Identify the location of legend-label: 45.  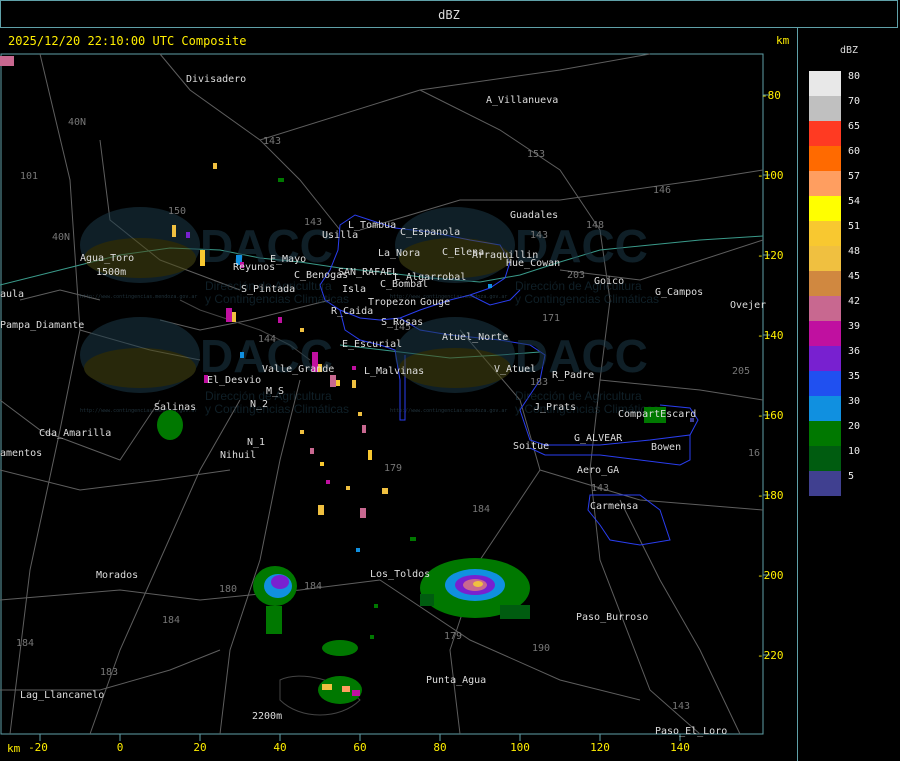
(854, 276).